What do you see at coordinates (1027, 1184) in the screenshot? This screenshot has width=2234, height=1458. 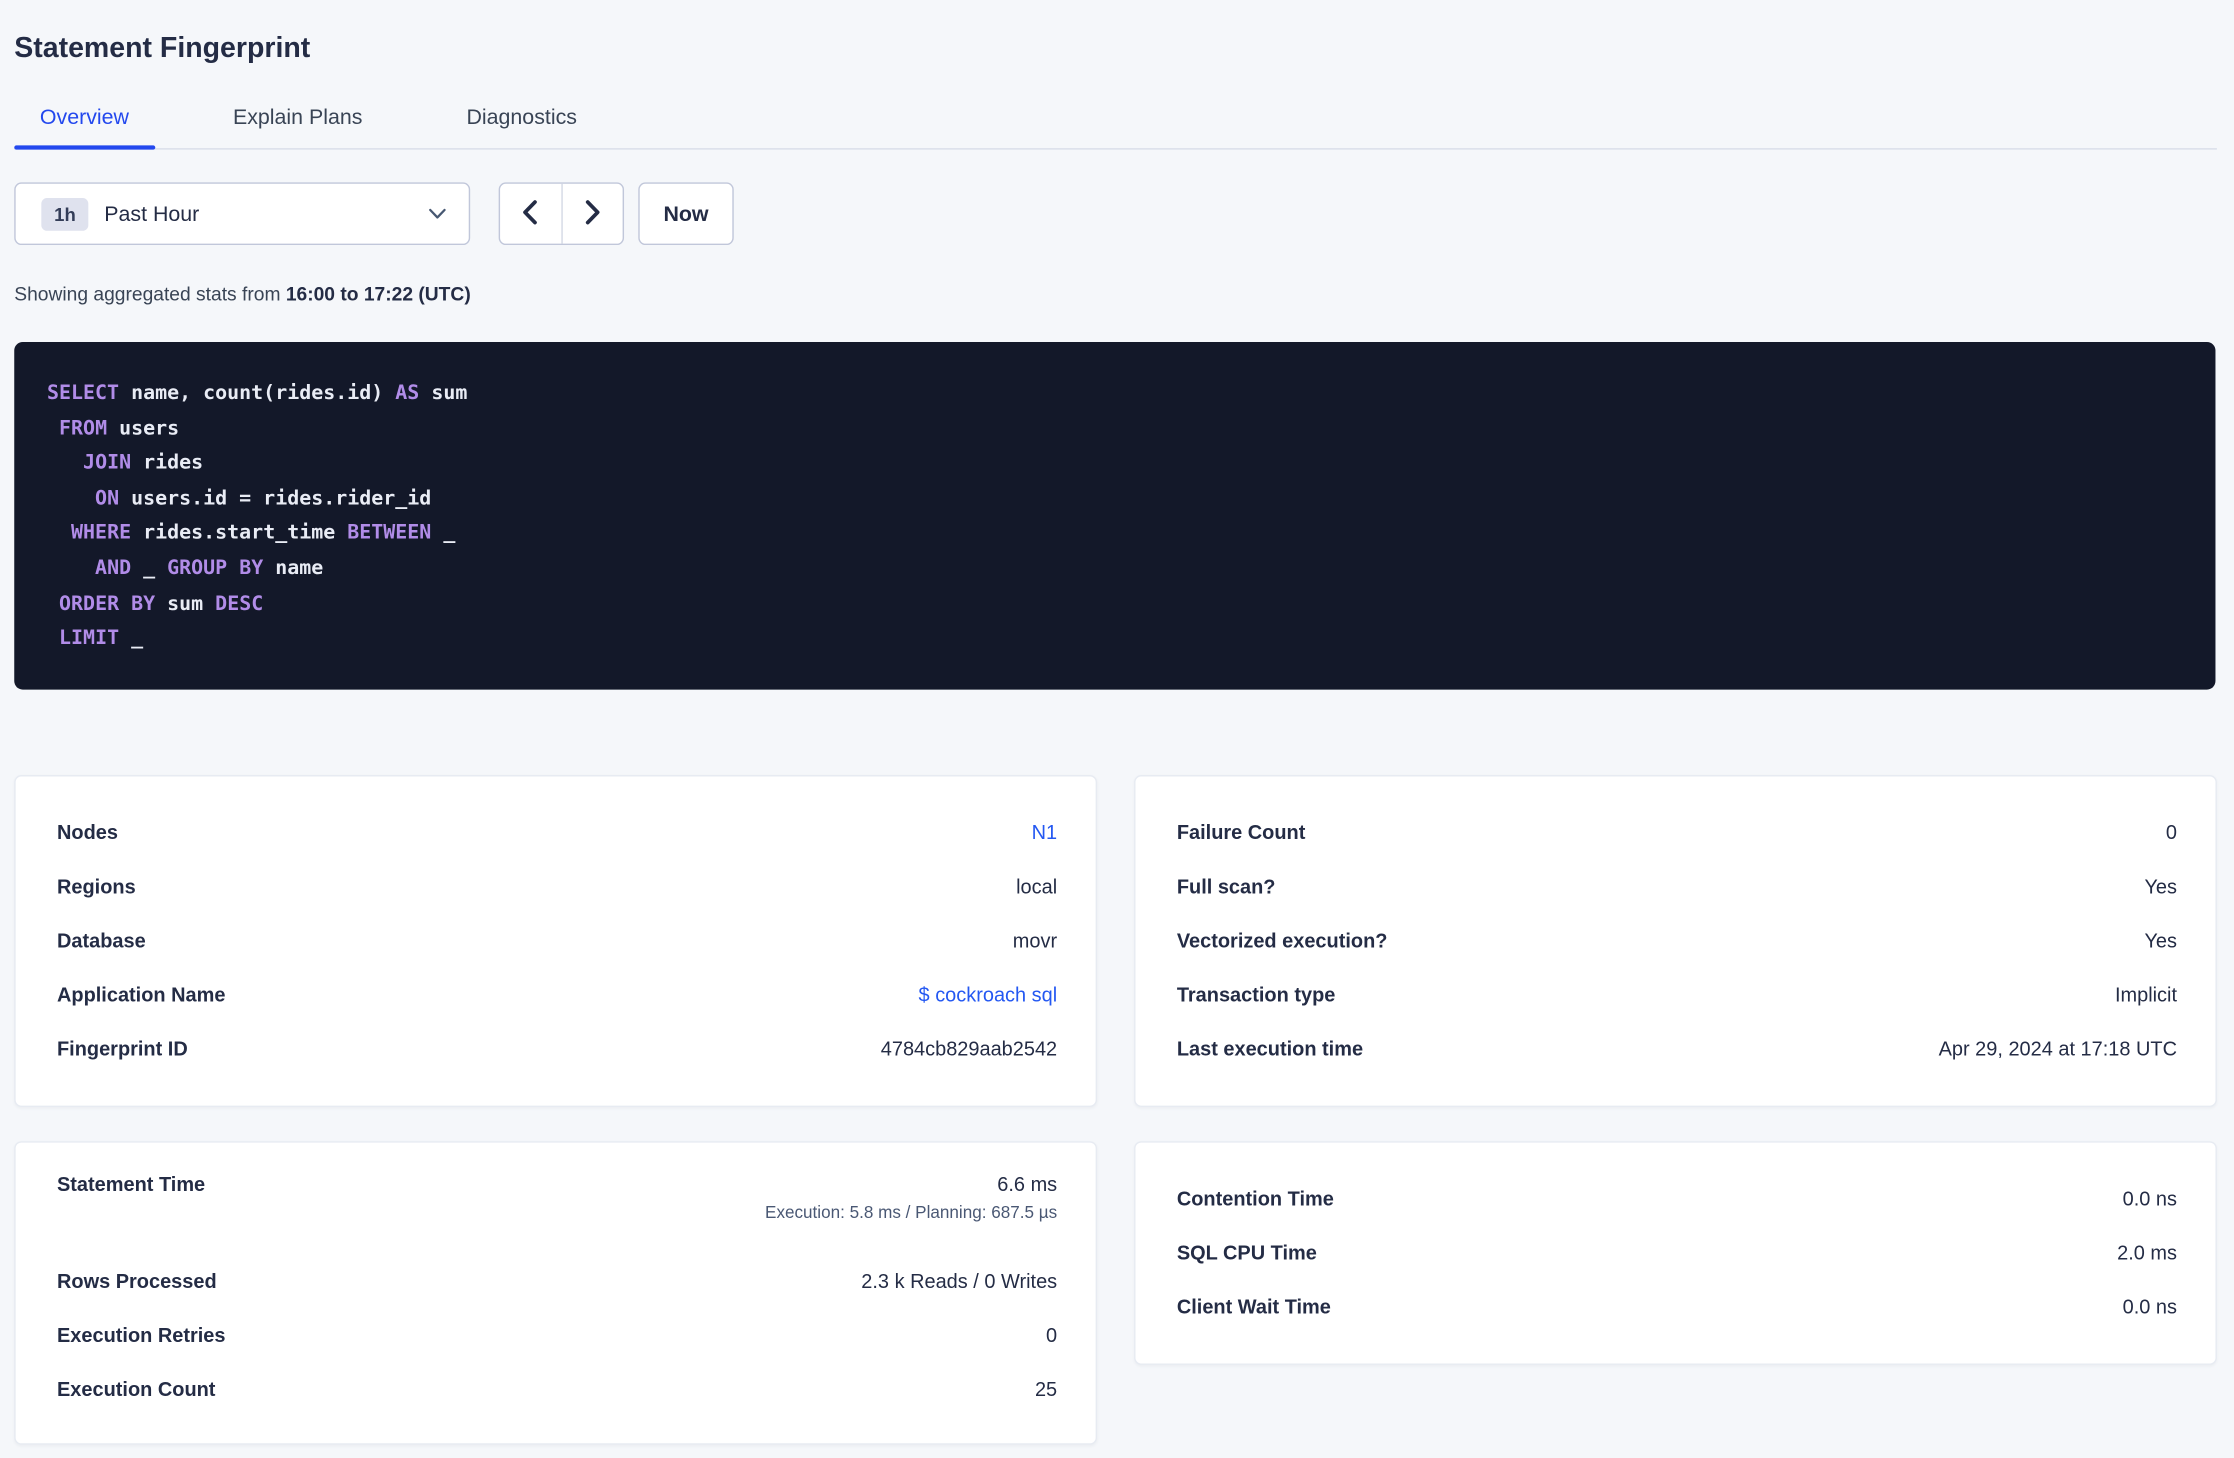 I see `statement-time-value: 6.6 ms` at bounding box center [1027, 1184].